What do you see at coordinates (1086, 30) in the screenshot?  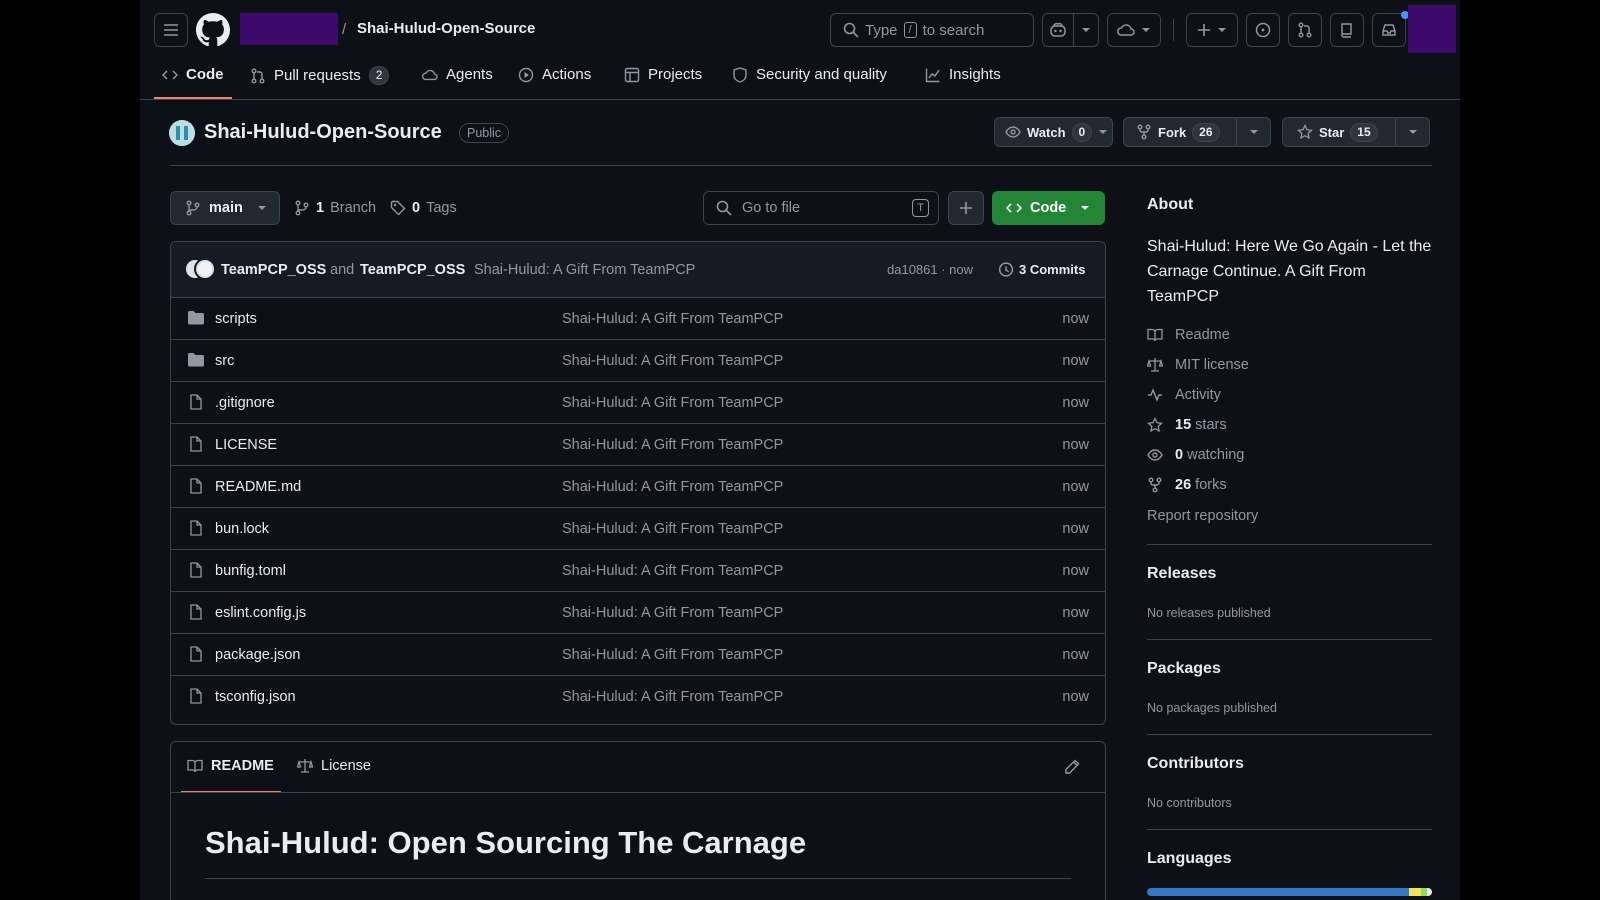 I see `copilot-dropdown` at bounding box center [1086, 30].